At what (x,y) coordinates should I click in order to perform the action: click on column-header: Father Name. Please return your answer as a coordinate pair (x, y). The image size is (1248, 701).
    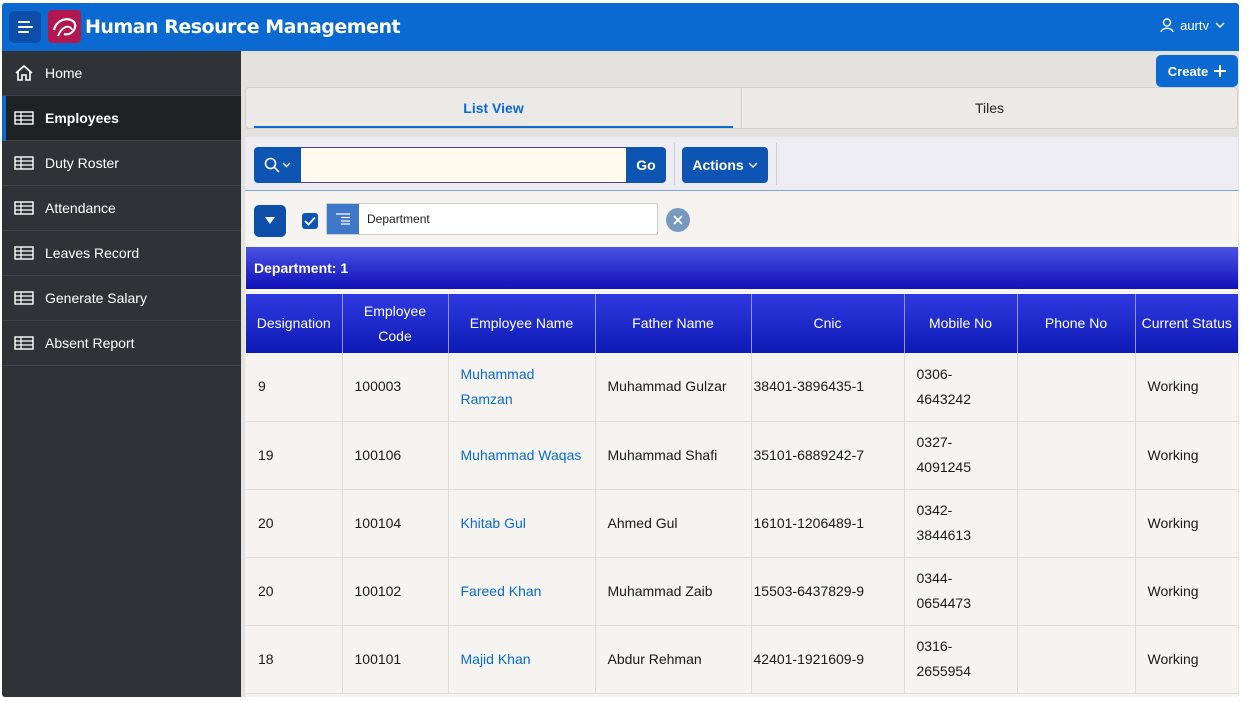
    Looking at the image, I should click on (673, 323).